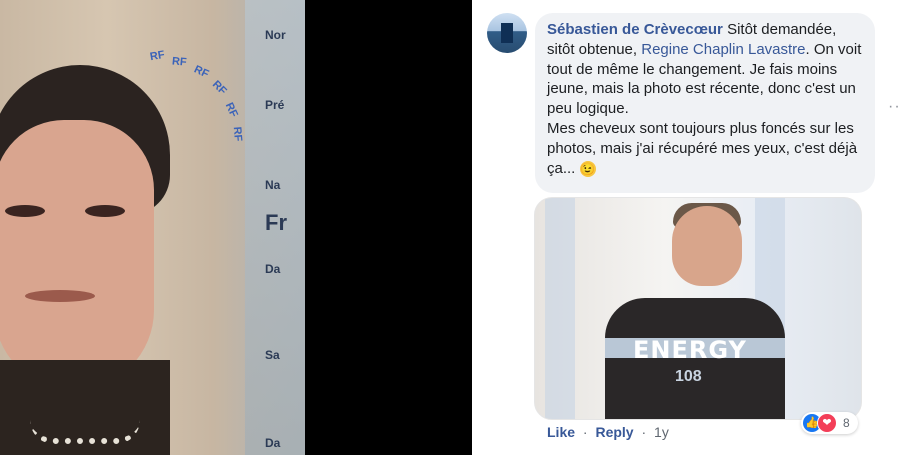  What do you see at coordinates (561, 432) in the screenshot?
I see `like-button: Like` at bounding box center [561, 432].